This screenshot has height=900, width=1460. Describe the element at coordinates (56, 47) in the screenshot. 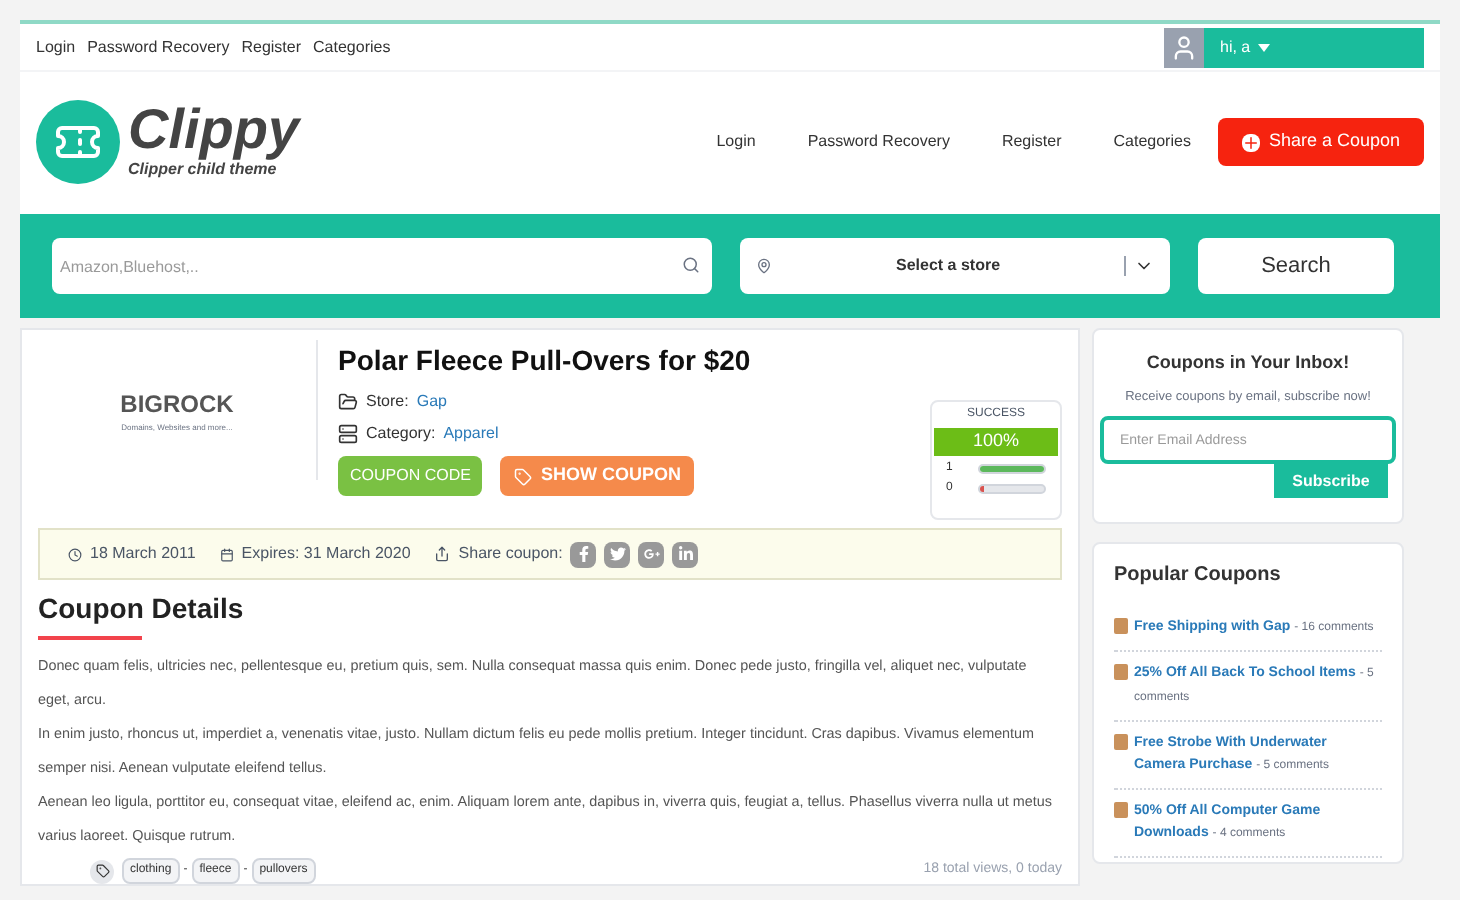

I see `top-link: Login` at that location.